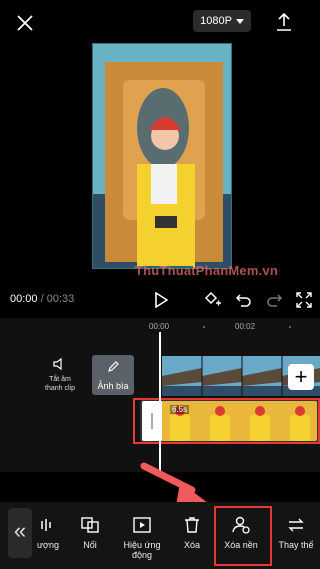 This screenshot has width=320, height=569. What do you see at coordinates (25, 23) in the screenshot?
I see `close-icon` at bounding box center [25, 23].